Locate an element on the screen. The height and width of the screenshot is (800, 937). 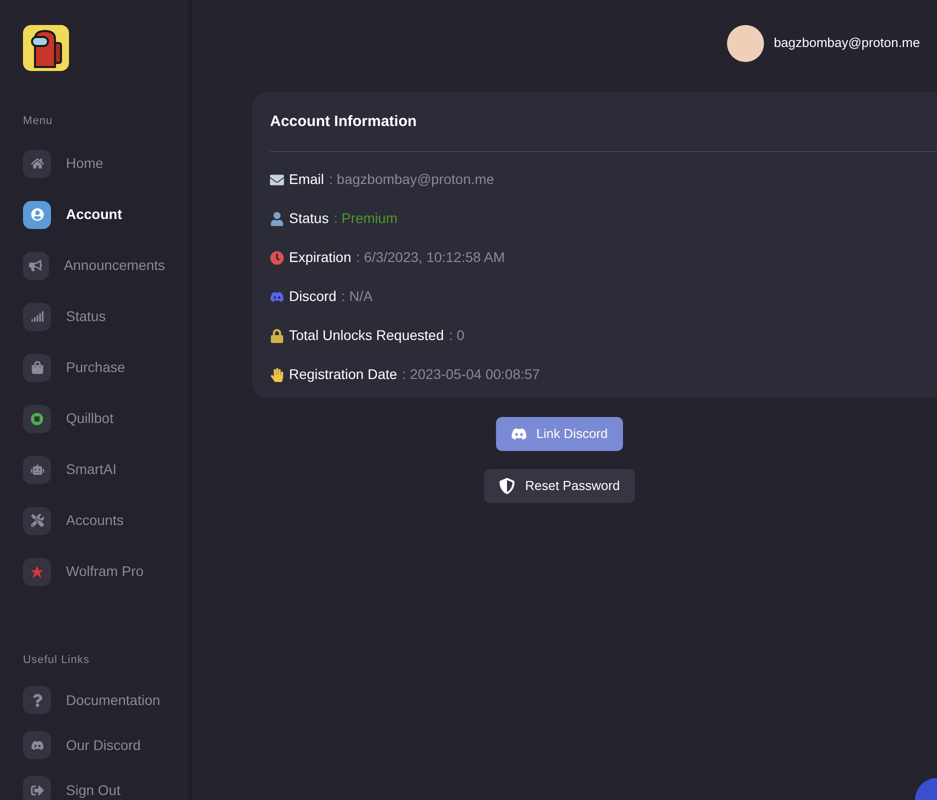
card-title: Account Information is located at coordinates (603, 122).